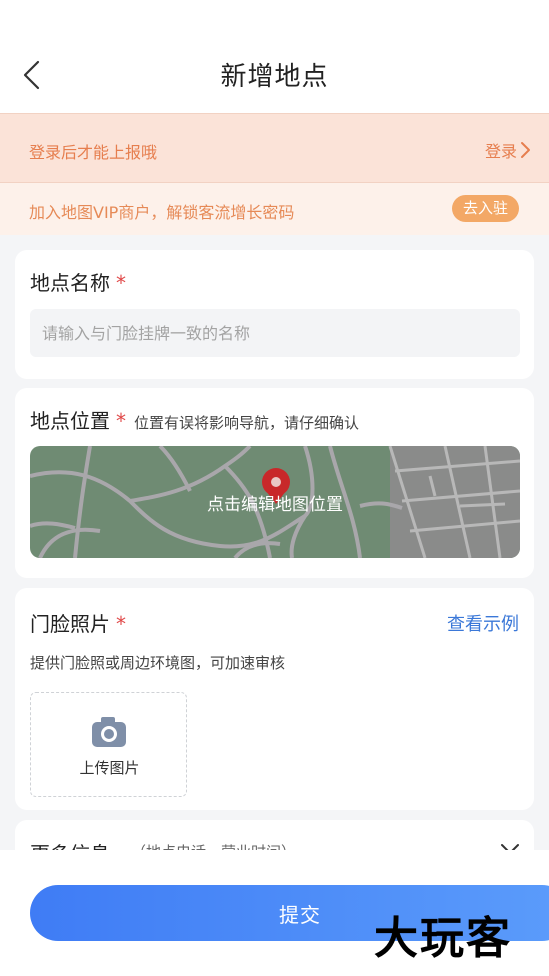 Image resolution: width=549 pixels, height=976 pixels. What do you see at coordinates (78, 283) in the screenshot?
I see `place-name-label: 地点名称 *` at bounding box center [78, 283].